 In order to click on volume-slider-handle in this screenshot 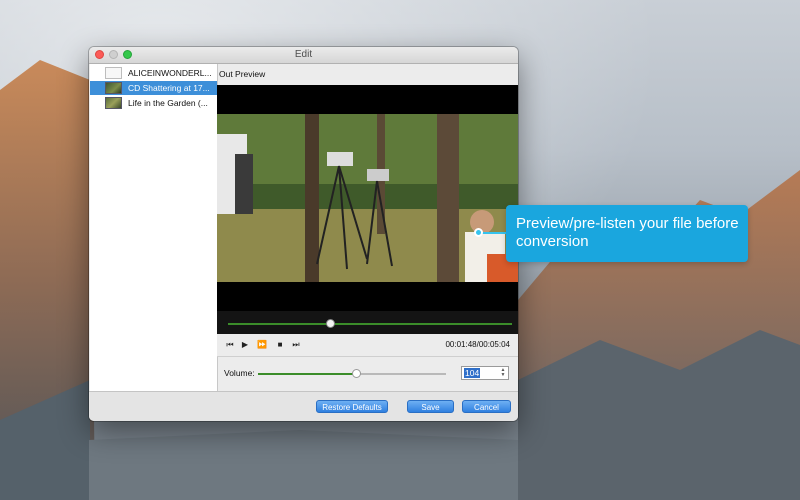, I will do `click(356, 373)`.